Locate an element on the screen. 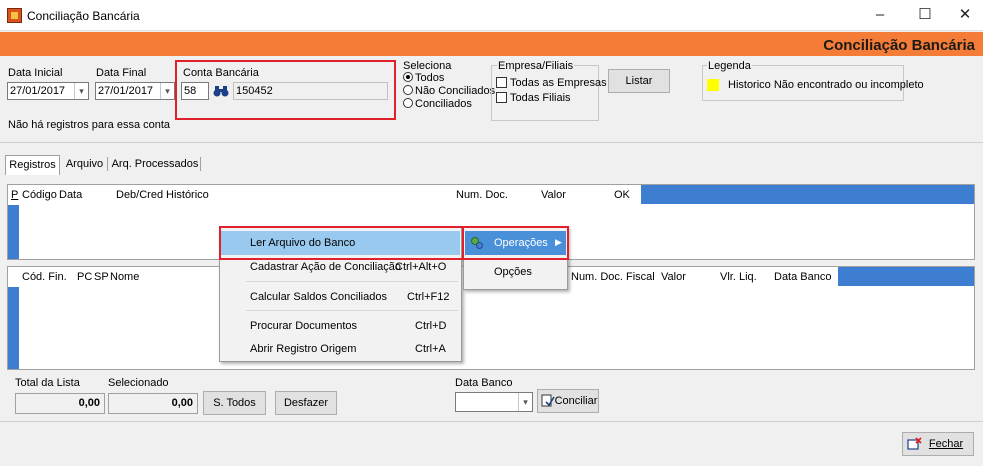 This screenshot has width=983, height=466. col-ok: OK is located at coordinates (622, 195).